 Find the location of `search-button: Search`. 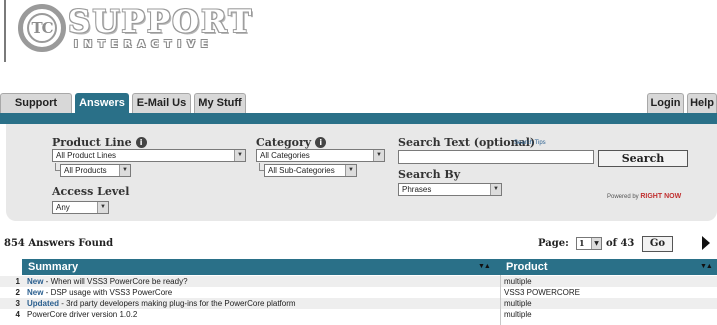

search-button: Search is located at coordinates (643, 158).